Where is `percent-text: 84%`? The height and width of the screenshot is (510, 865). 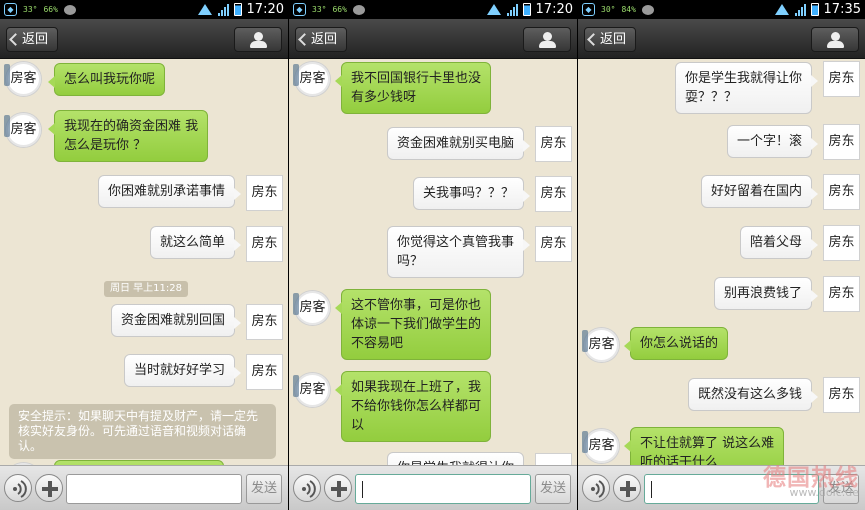
percent-text: 84% is located at coordinates (628, 9).